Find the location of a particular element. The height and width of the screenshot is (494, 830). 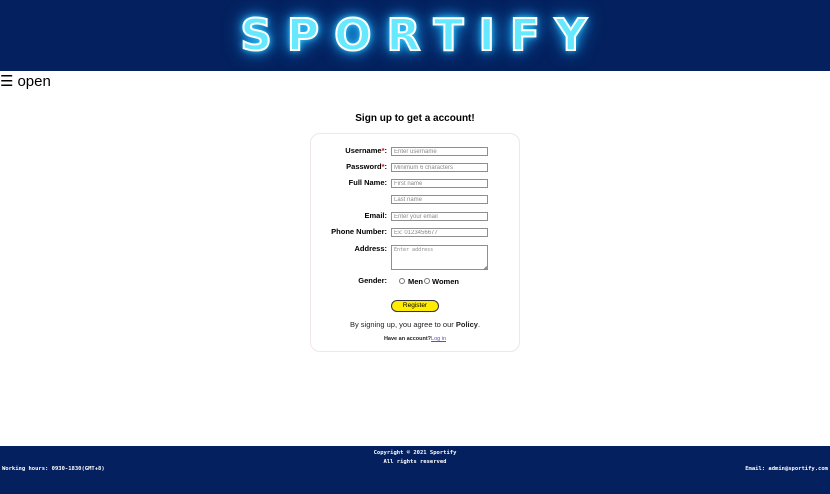

full-name-label: Full Name: is located at coordinates (367, 182).